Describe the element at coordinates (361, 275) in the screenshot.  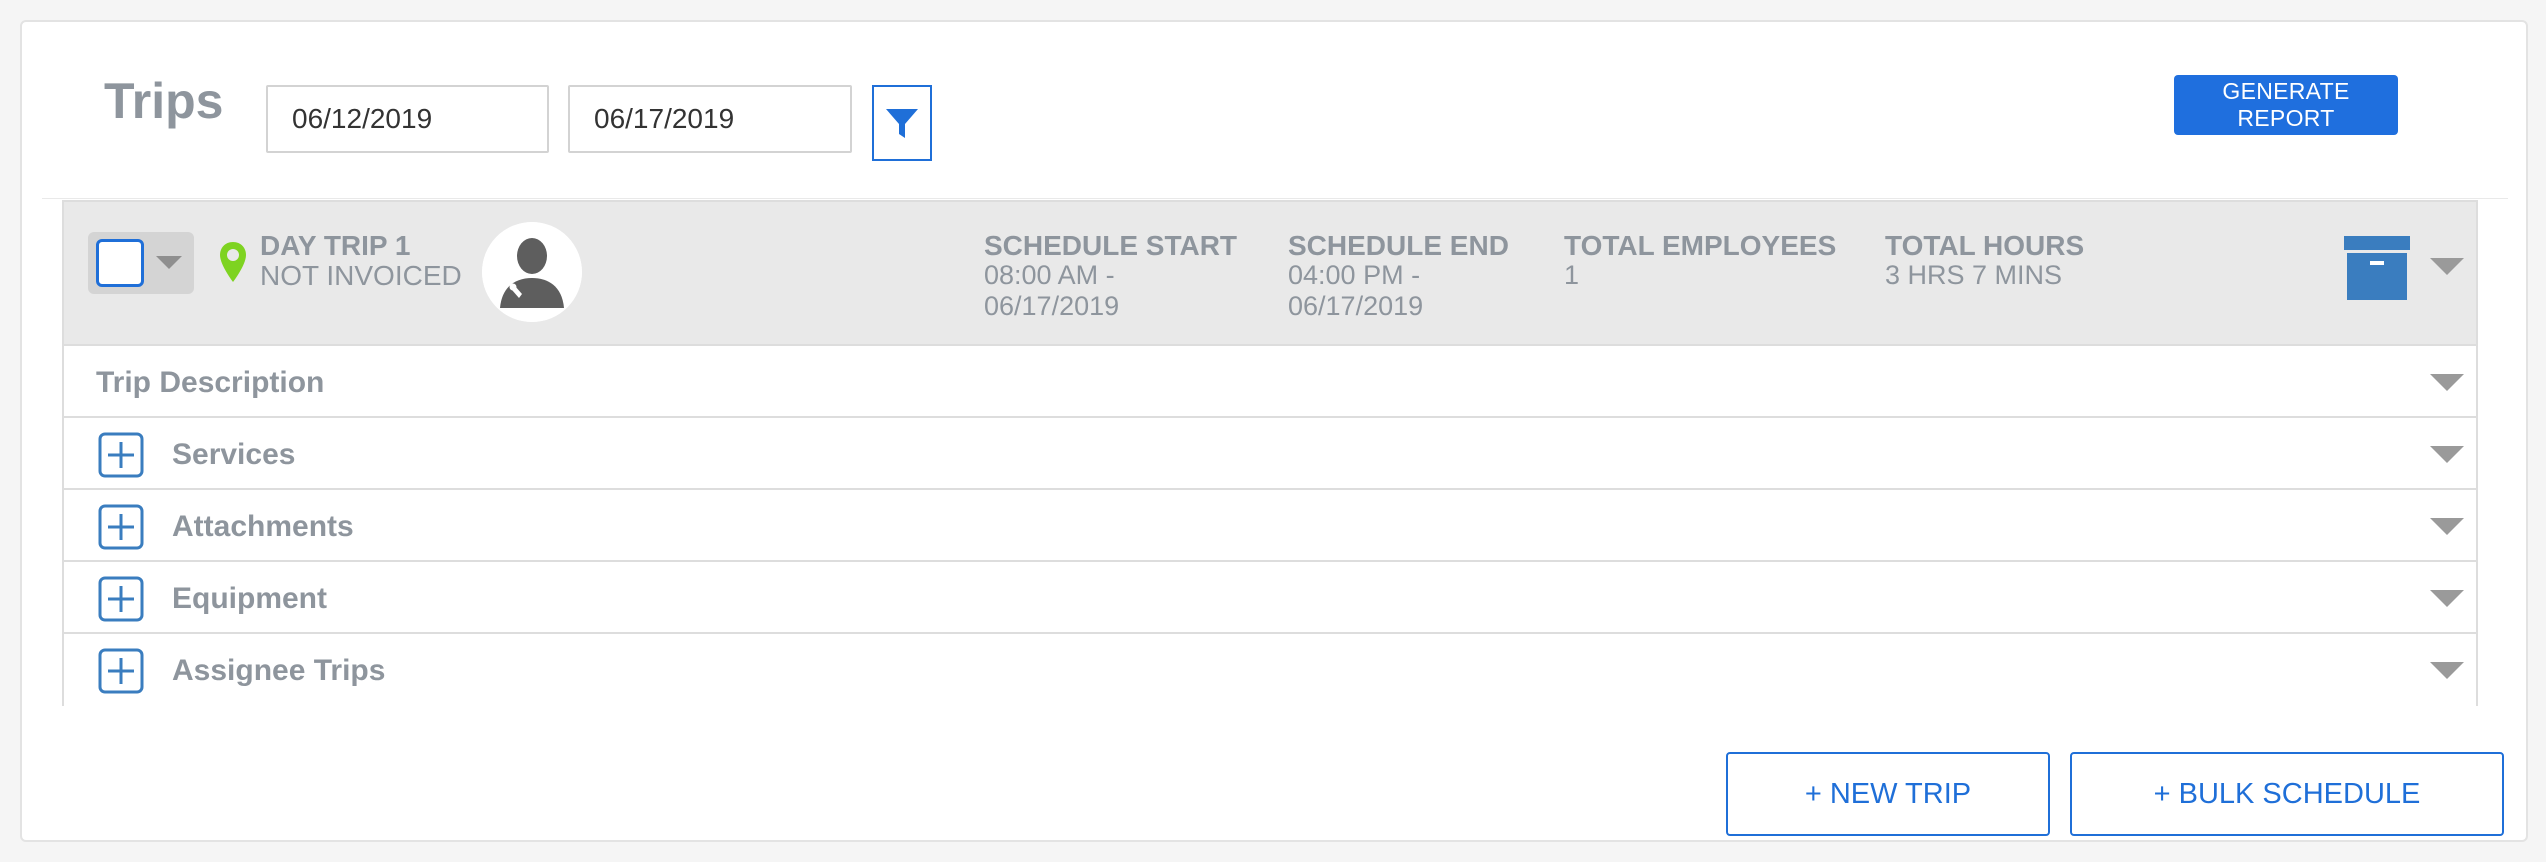
I see `trip-status: NOT INVOICED` at that location.